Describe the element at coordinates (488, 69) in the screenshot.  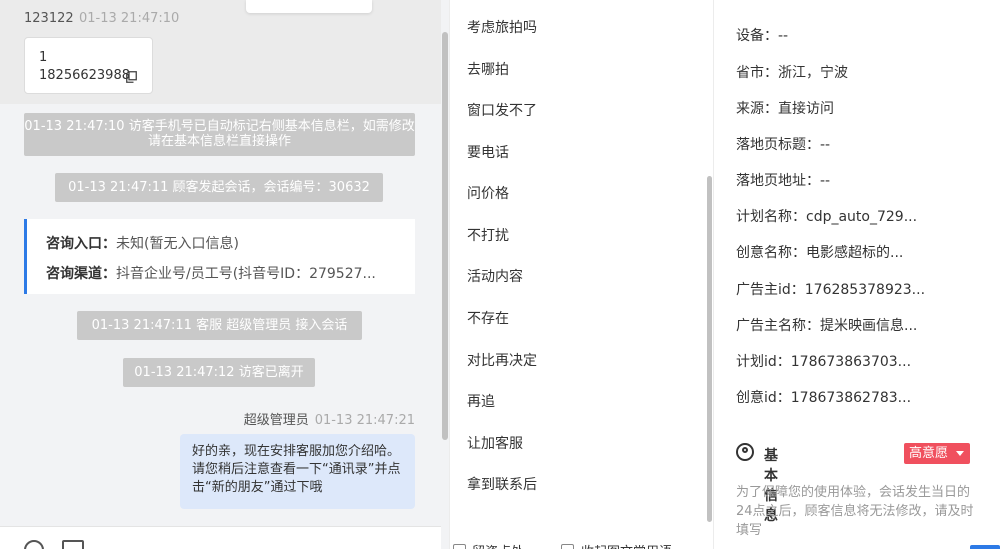
I see `quick-reply-item: 去哪拍` at that location.